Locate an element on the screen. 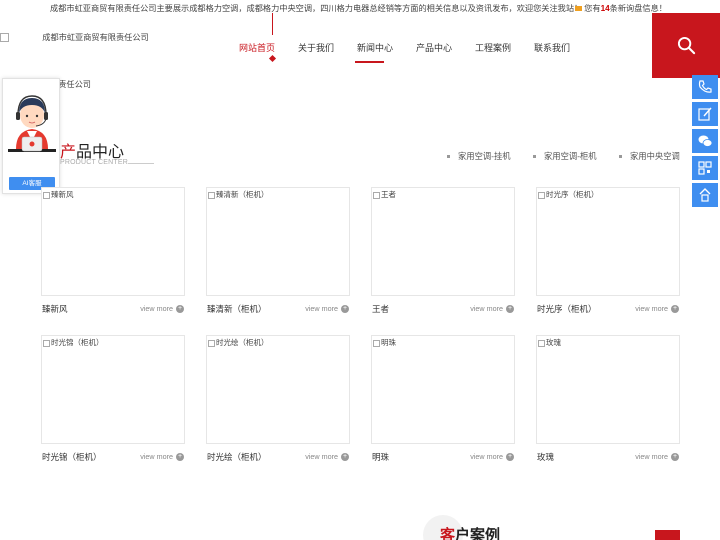 The image size is (720, 540). product-image: 玫瑰 is located at coordinates (608, 389).